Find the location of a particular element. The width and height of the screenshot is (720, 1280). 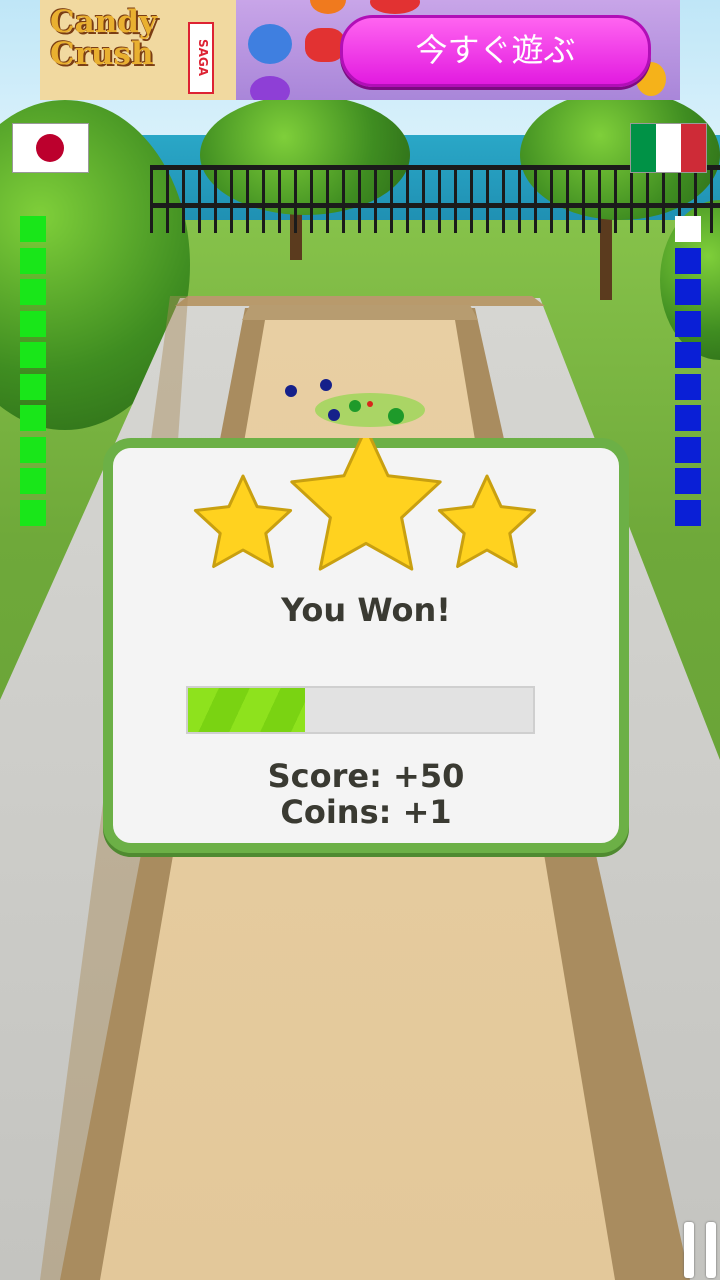

progress-bar-fill is located at coordinates (247, 710).